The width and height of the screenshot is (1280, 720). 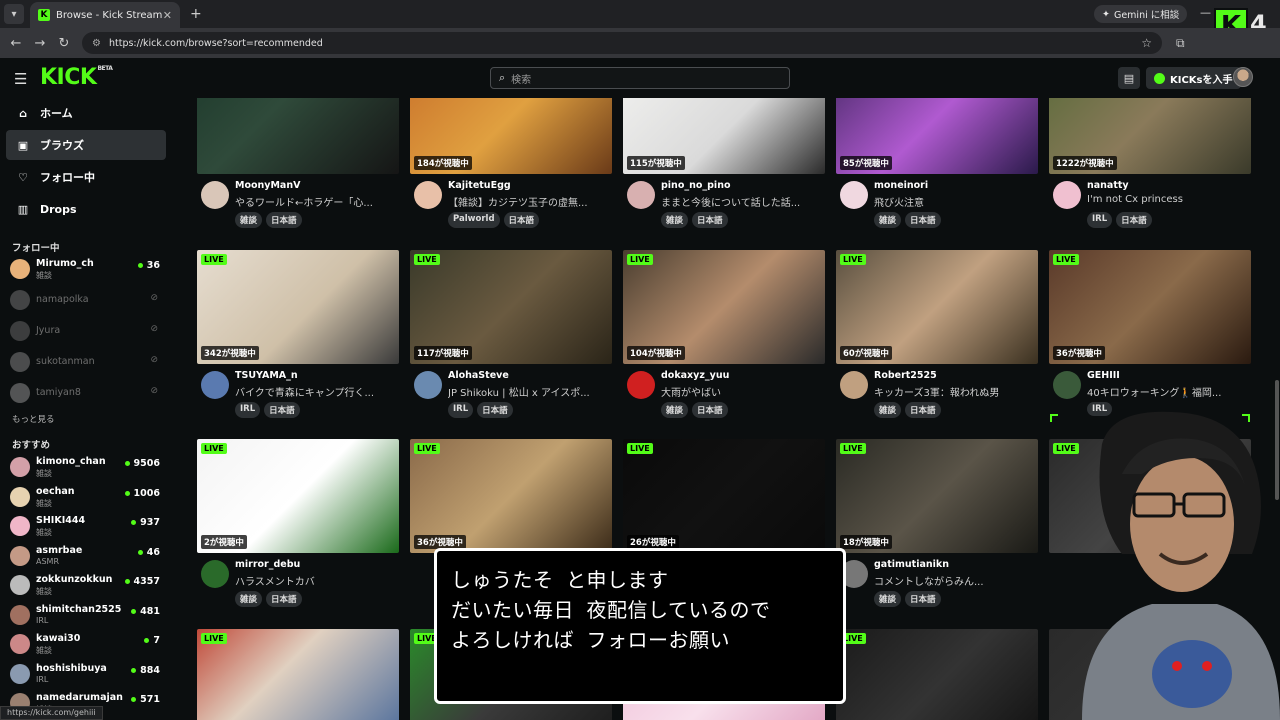 What do you see at coordinates (724, 136) in the screenshot?
I see `stream-thumbnail: 115が視聴中` at bounding box center [724, 136].